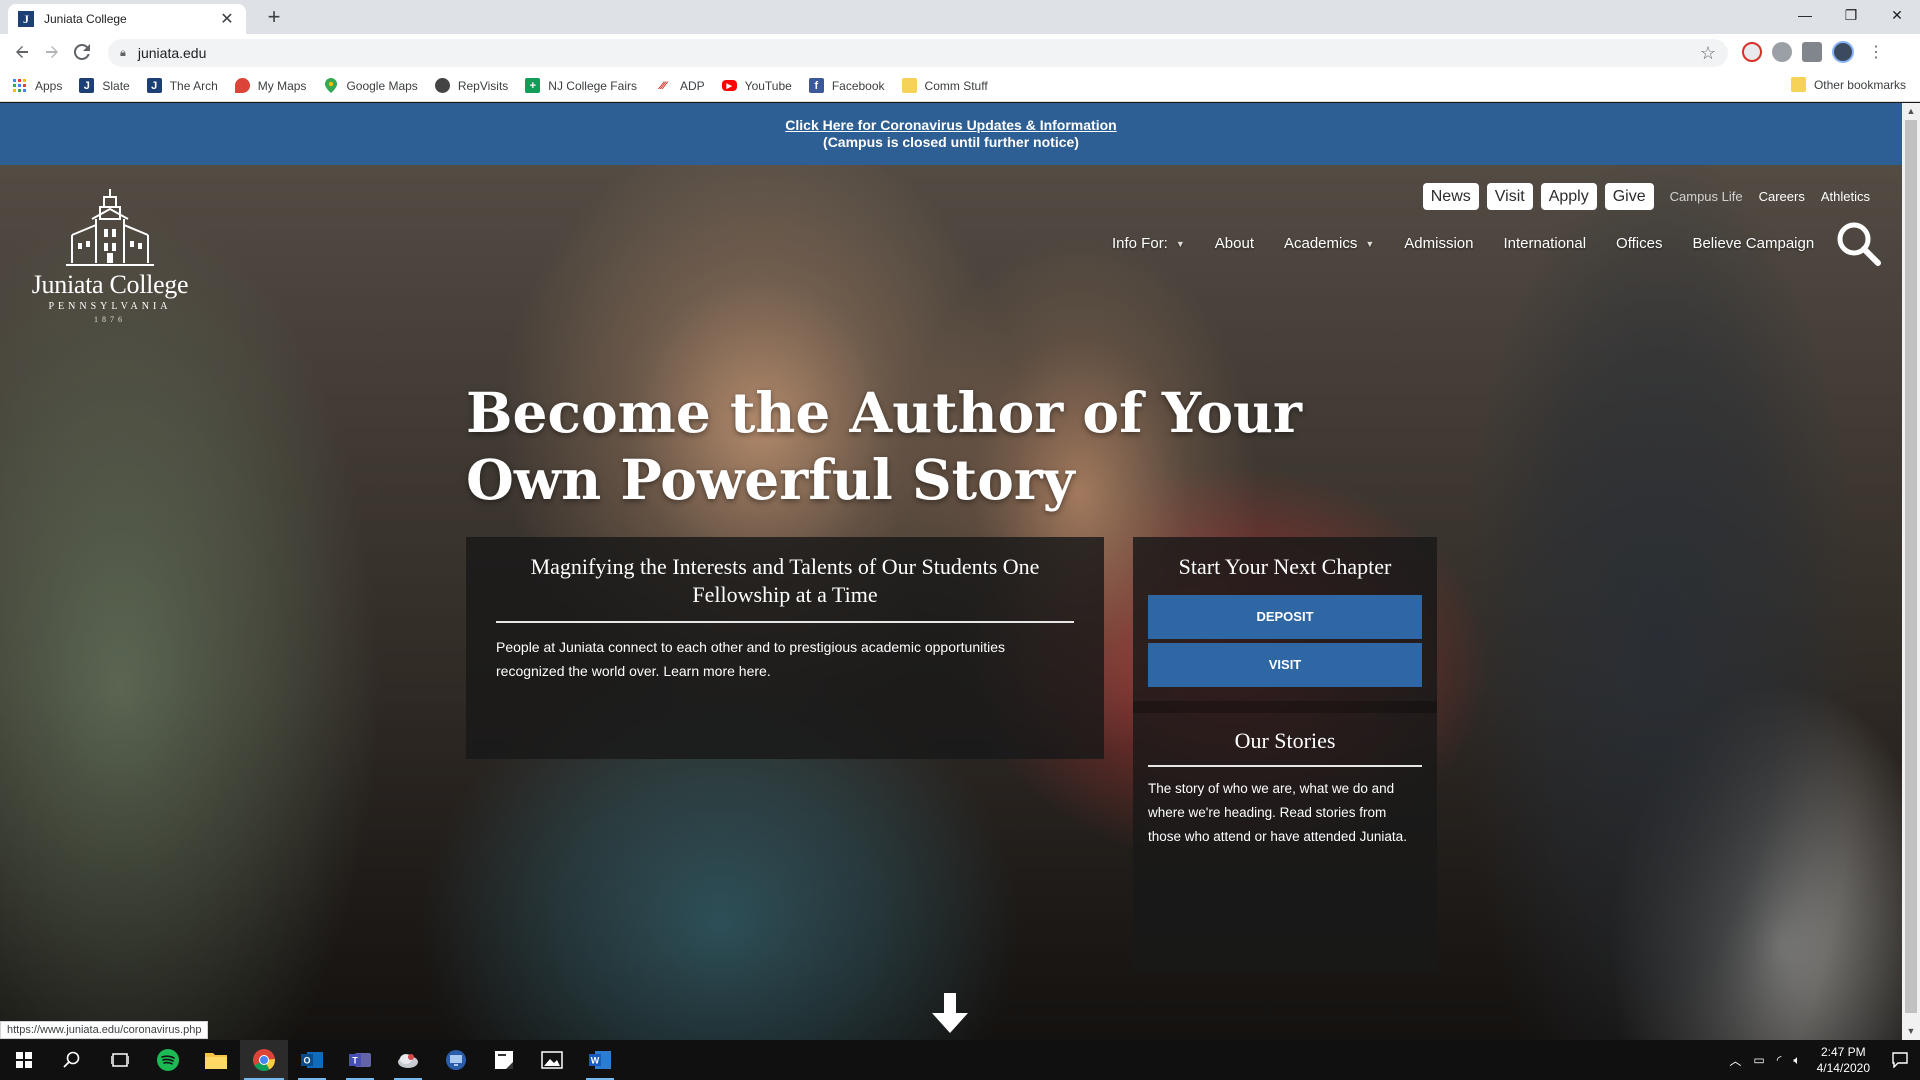  What do you see at coordinates (1876, 52) in the screenshot?
I see `browser-menu-icon: ⋮` at bounding box center [1876, 52].